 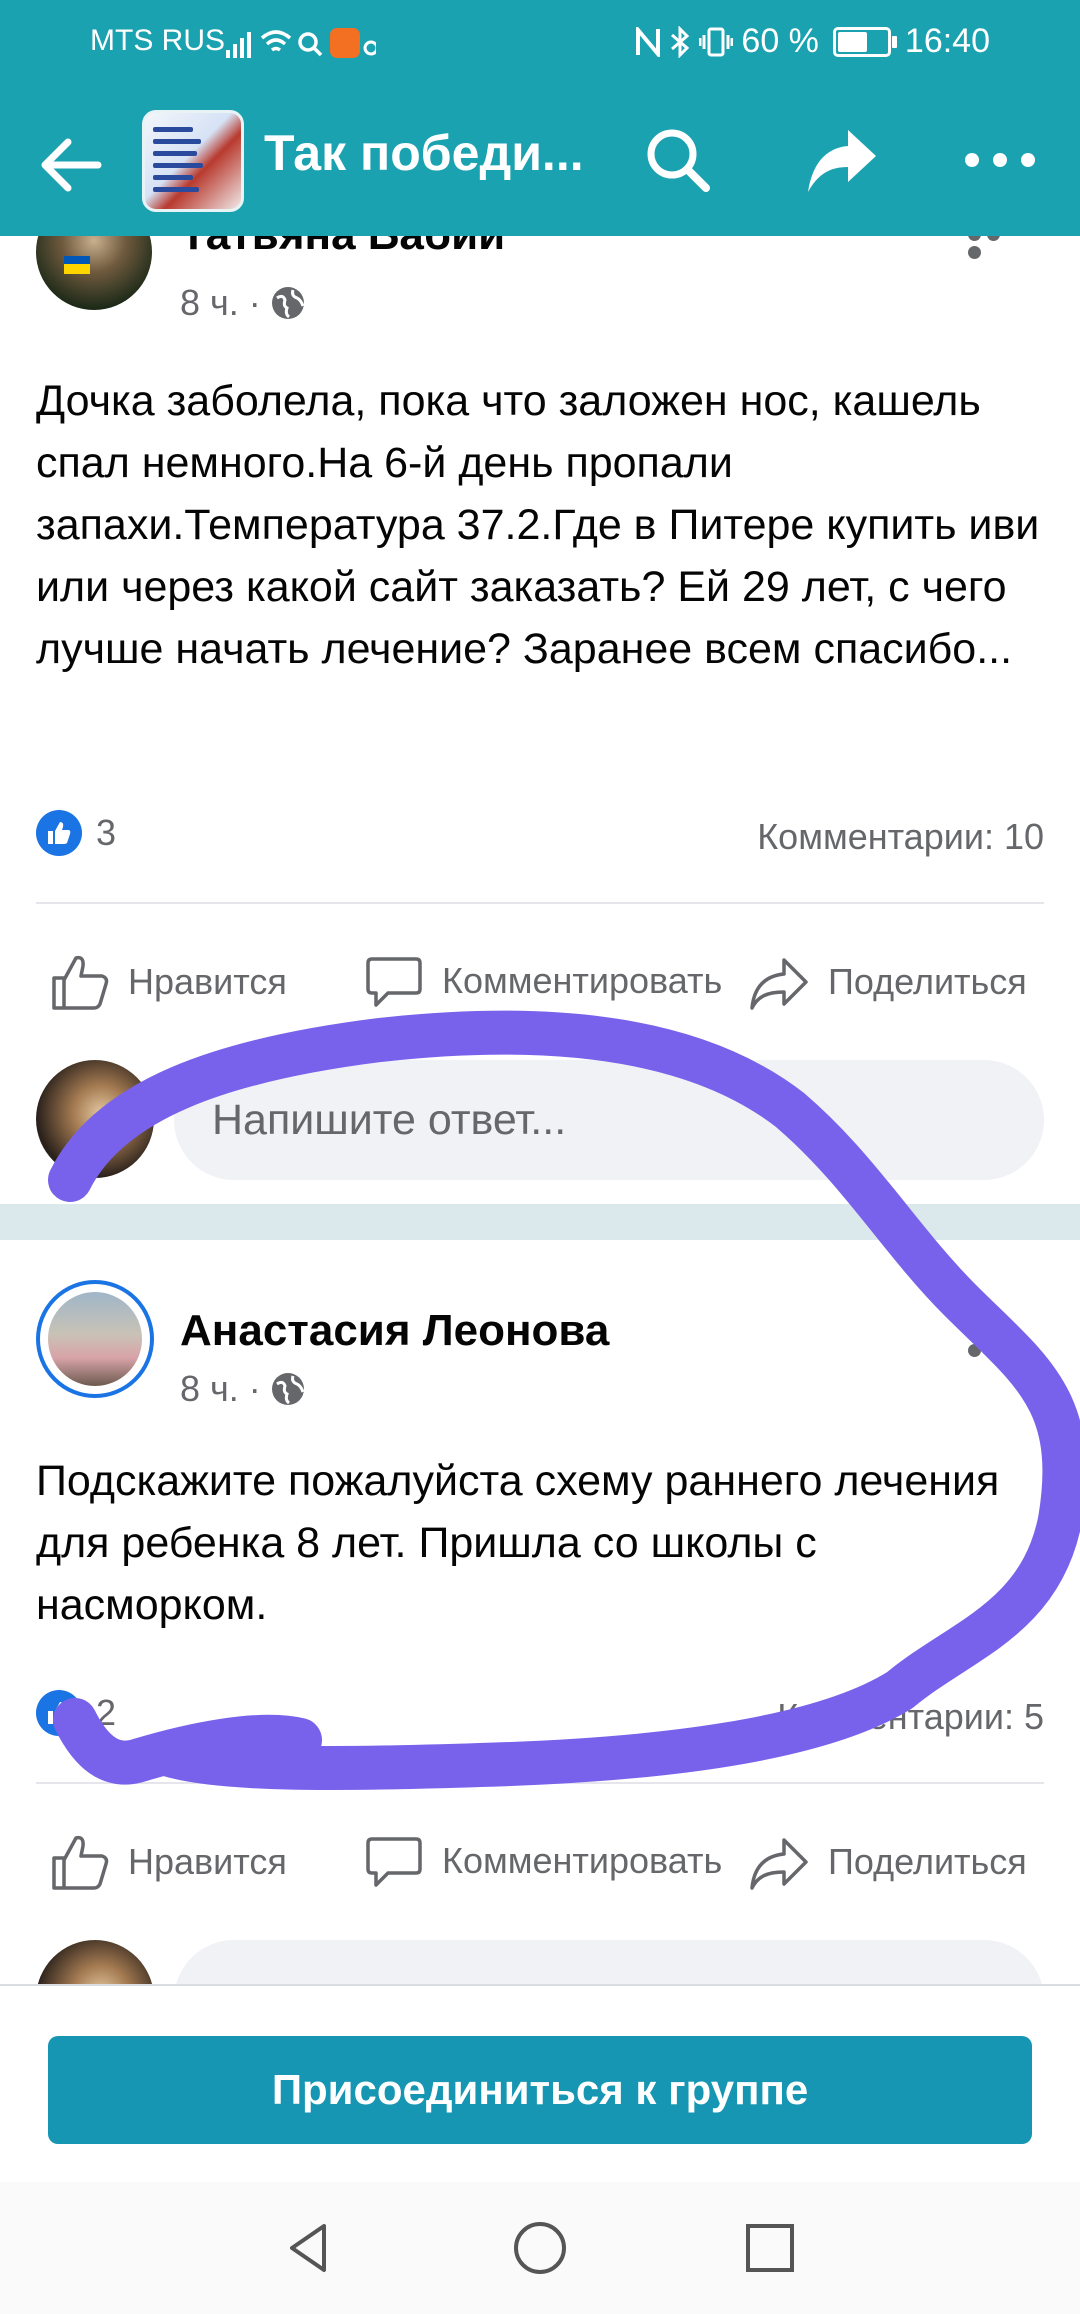 I want to click on reaction-summary: 3, so click(x=76, y=833).